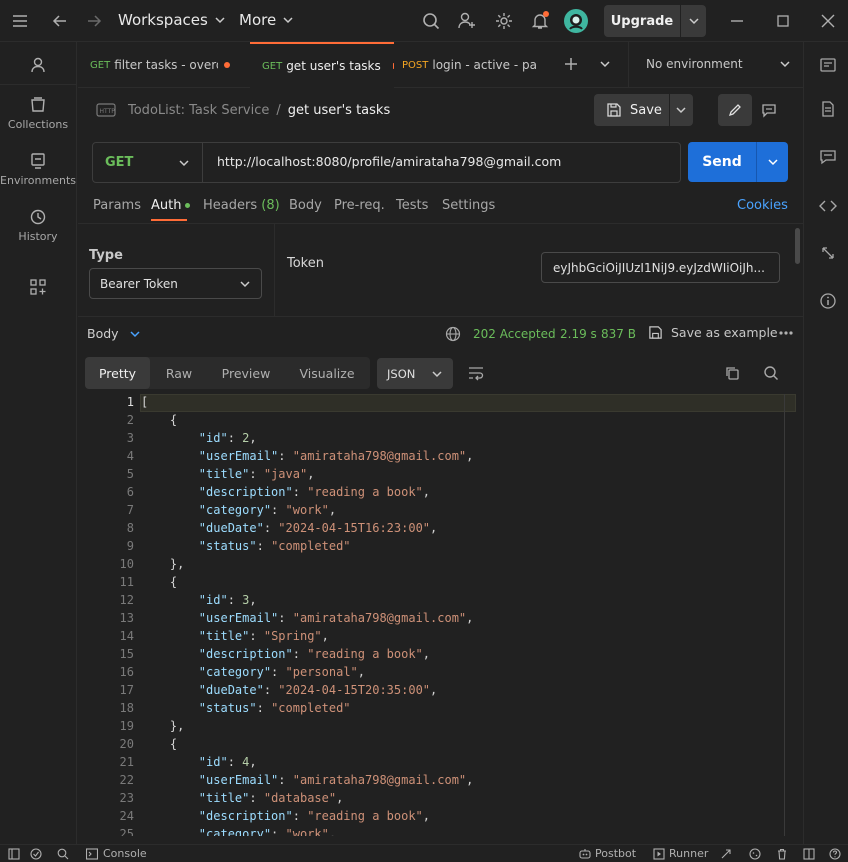 The width and height of the screenshot is (848, 862). What do you see at coordinates (38, 113) in the screenshot?
I see `sidebar-item-collections: Collections` at bounding box center [38, 113].